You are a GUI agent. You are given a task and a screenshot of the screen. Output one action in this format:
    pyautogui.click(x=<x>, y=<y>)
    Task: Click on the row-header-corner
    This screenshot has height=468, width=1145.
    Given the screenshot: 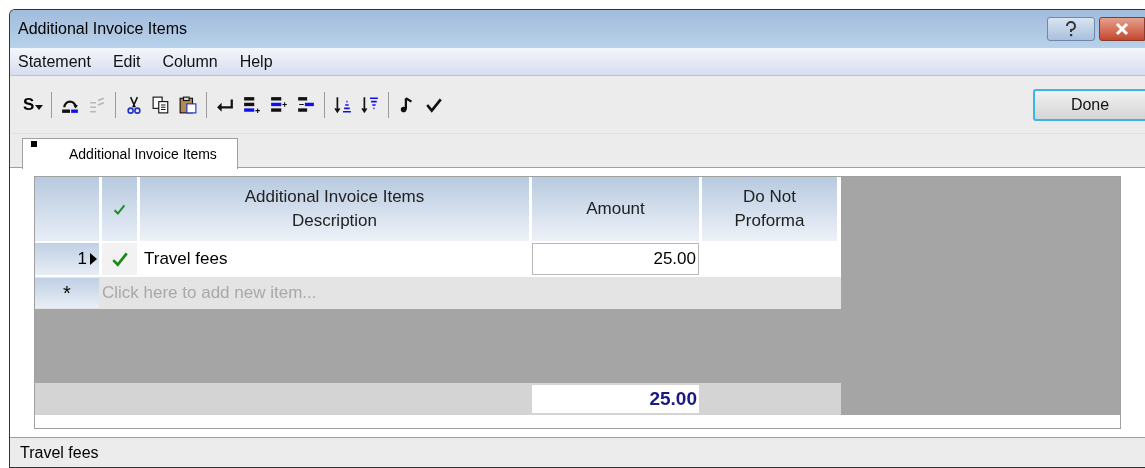 What is the action you would take?
    pyautogui.click(x=67, y=209)
    